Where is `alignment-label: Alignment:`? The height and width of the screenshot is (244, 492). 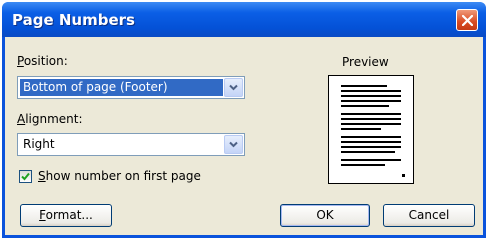
alignment-label: Alignment: is located at coordinates (50, 119).